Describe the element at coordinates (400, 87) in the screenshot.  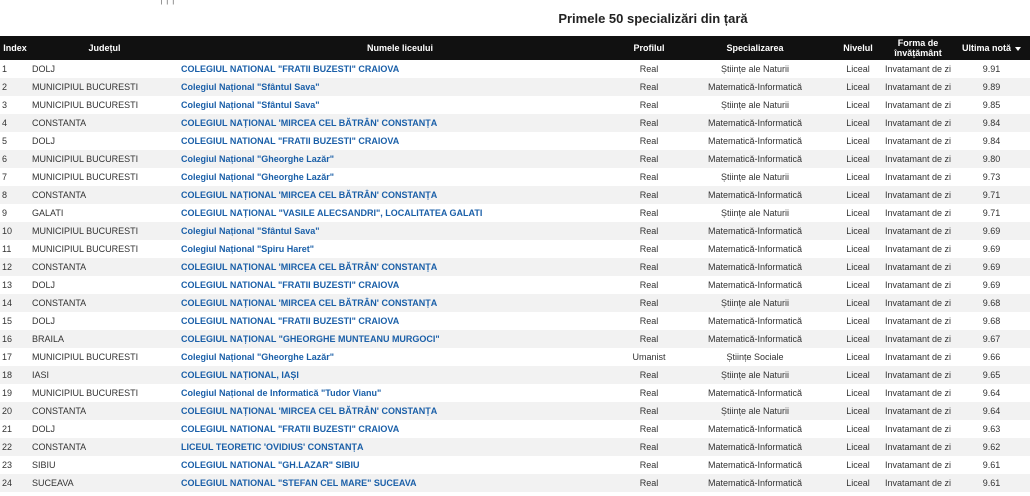
I see `cell-liceu: Colegiul Național "Sfântul Sava"` at that location.